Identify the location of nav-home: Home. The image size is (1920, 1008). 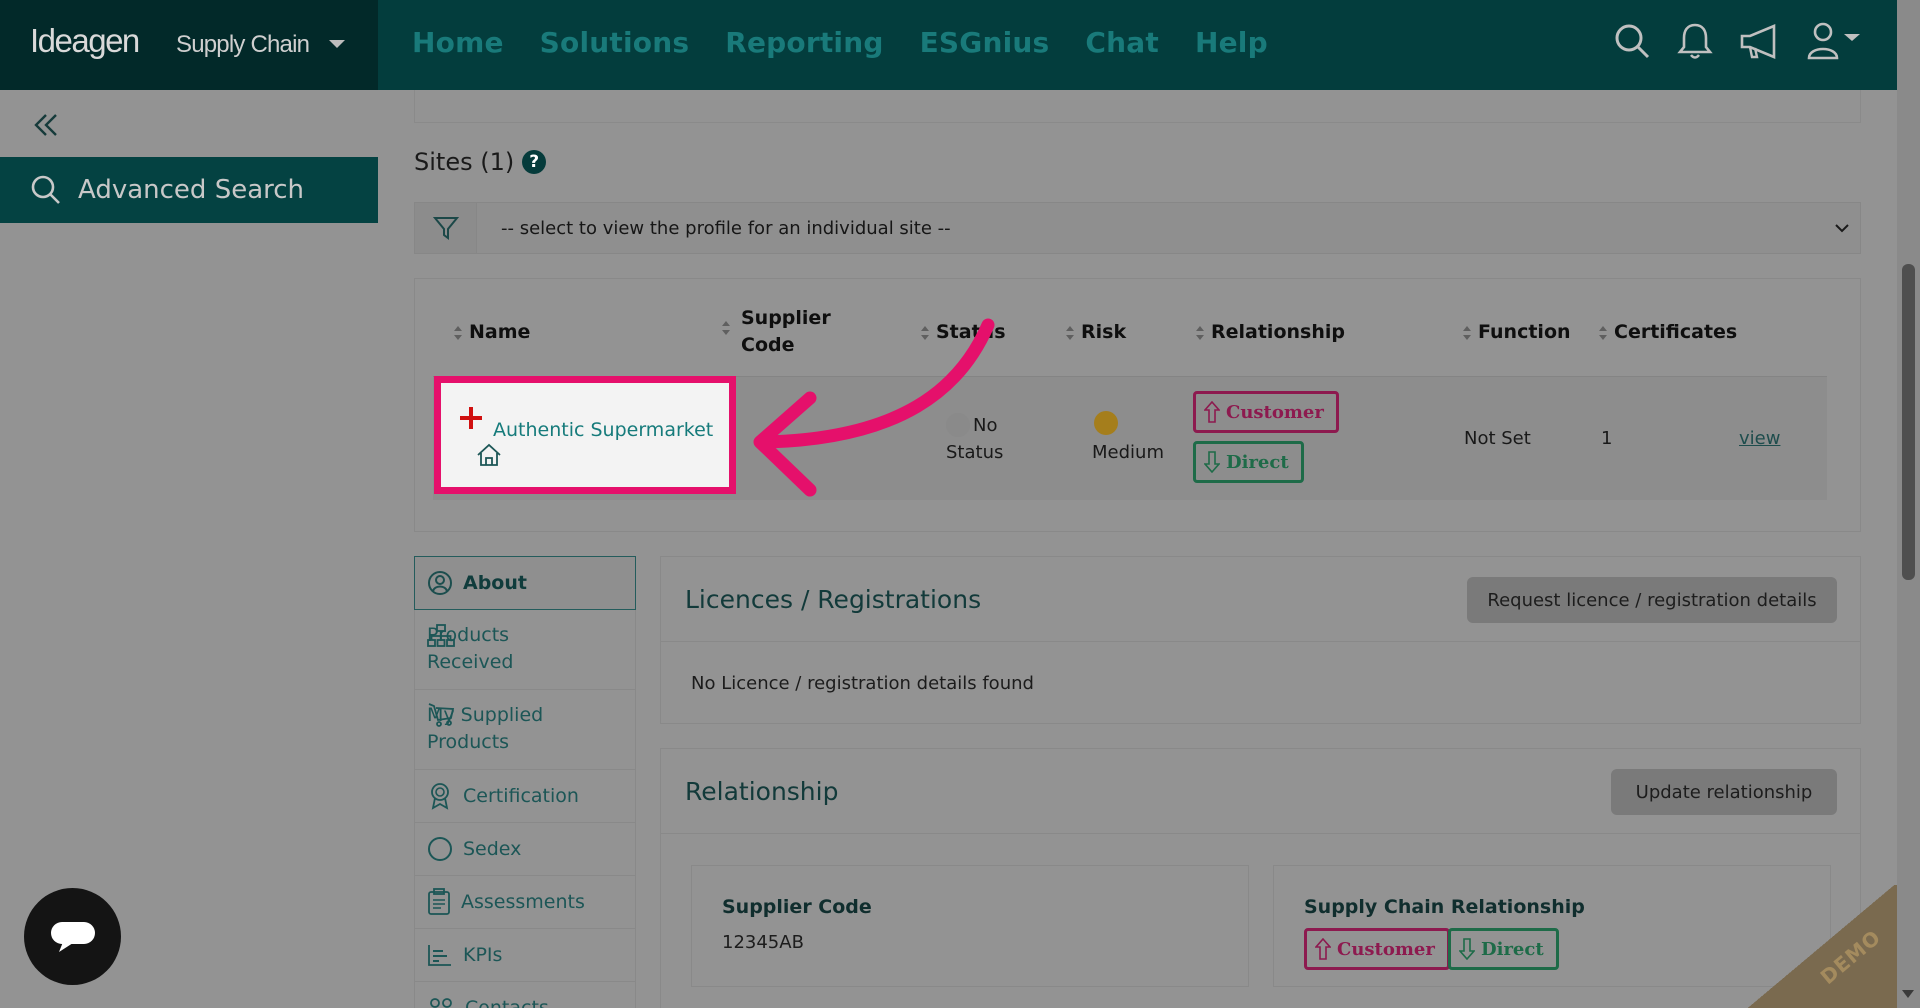
(458, 42).